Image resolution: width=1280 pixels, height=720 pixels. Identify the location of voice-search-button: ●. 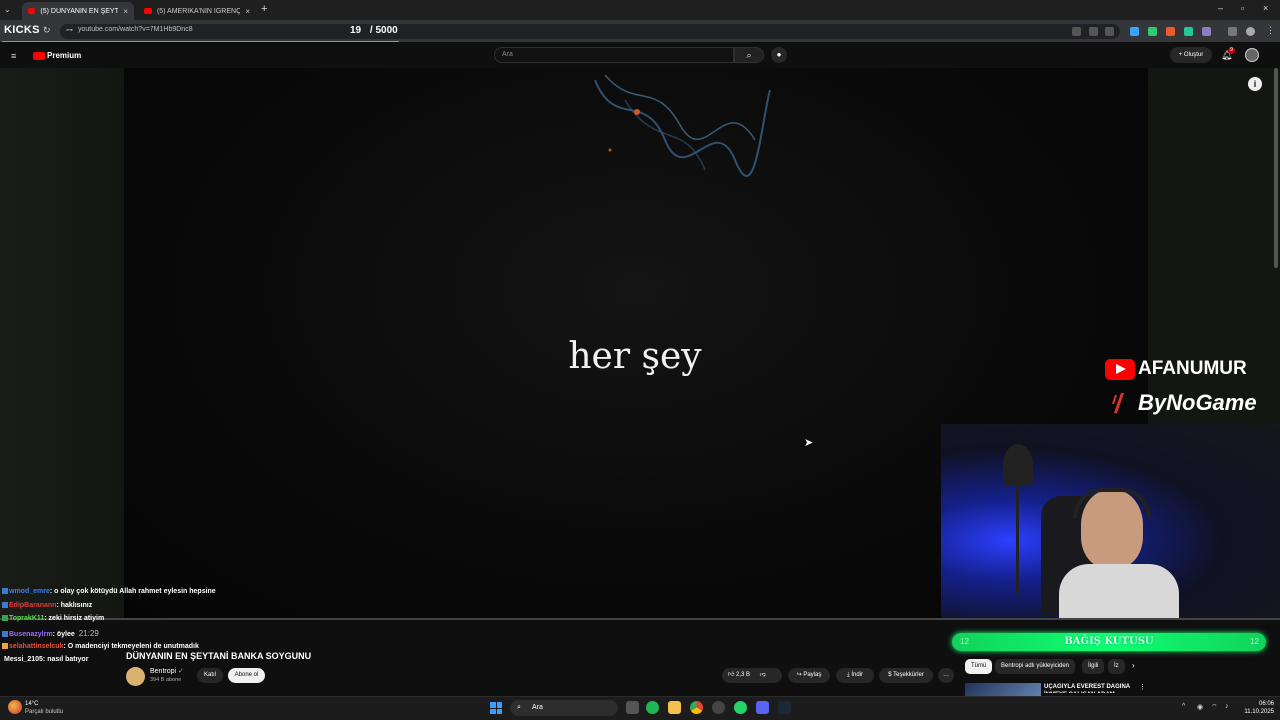
(779, 55).